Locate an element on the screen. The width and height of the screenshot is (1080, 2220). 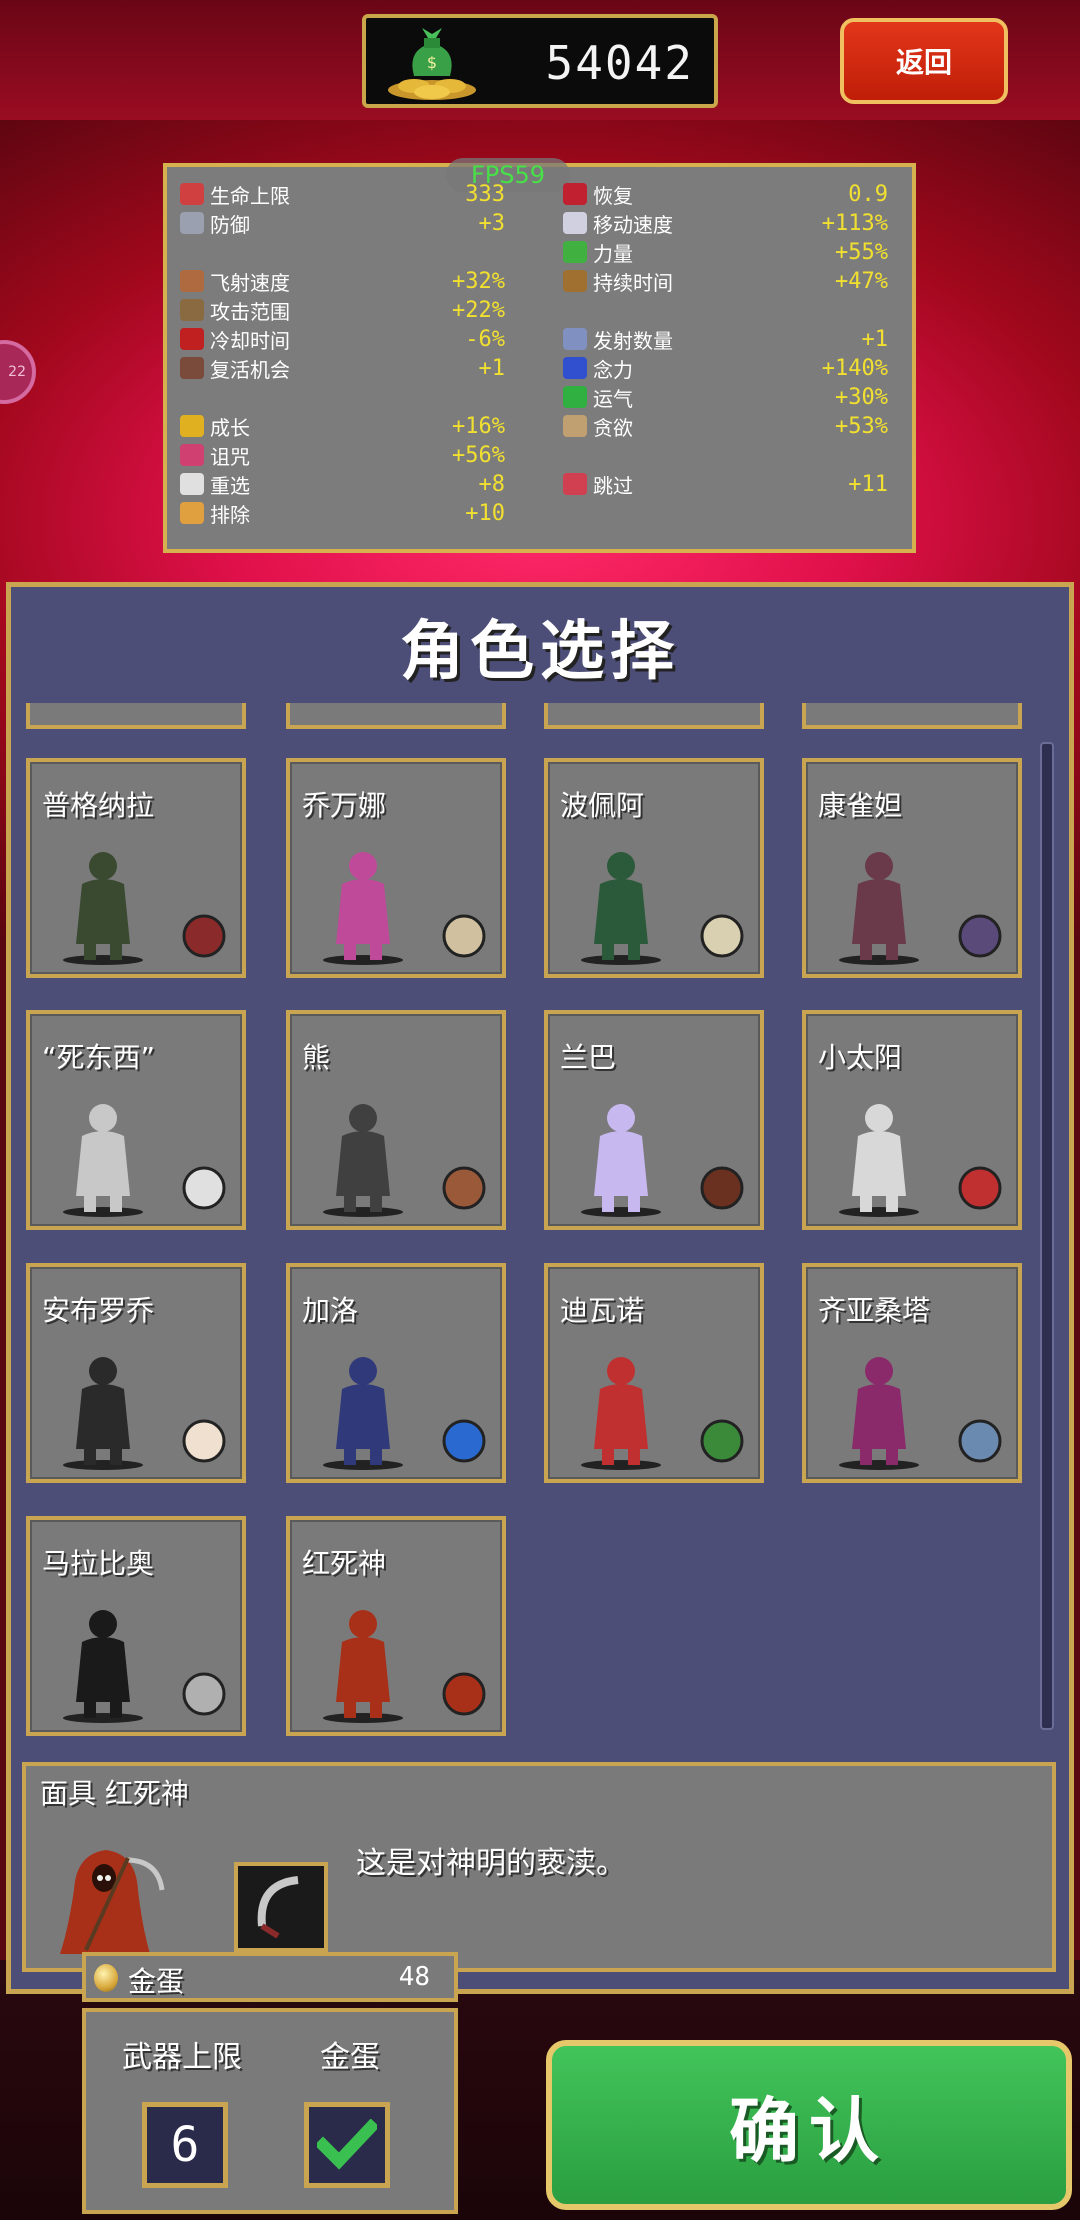
stat-row: 生命上限 333 is located at coordinates (342, 194).